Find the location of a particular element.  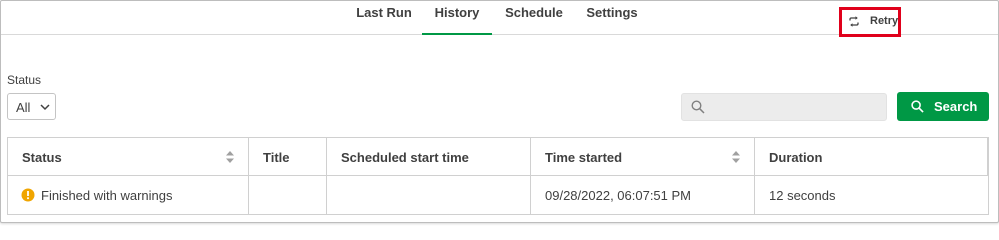

tab-settings: Settings is located at coordinates (612, 17).